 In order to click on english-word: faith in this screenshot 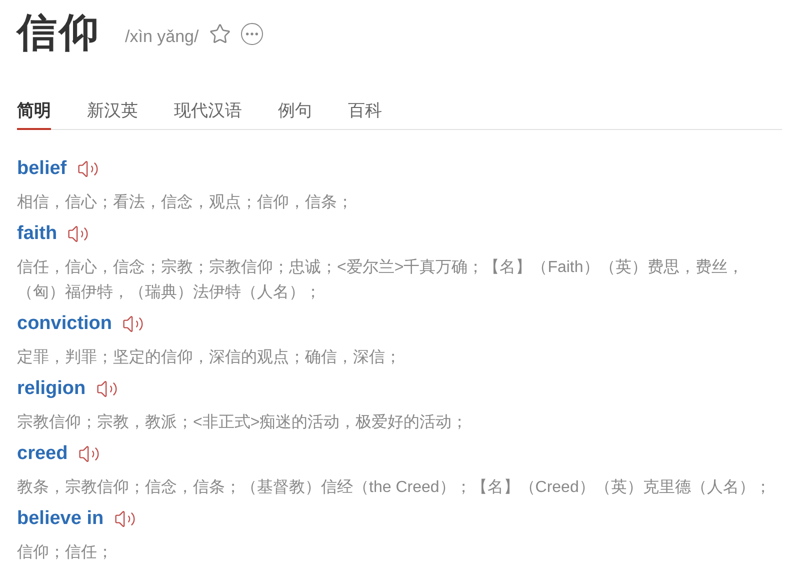, I will do `click(37, 234)`.